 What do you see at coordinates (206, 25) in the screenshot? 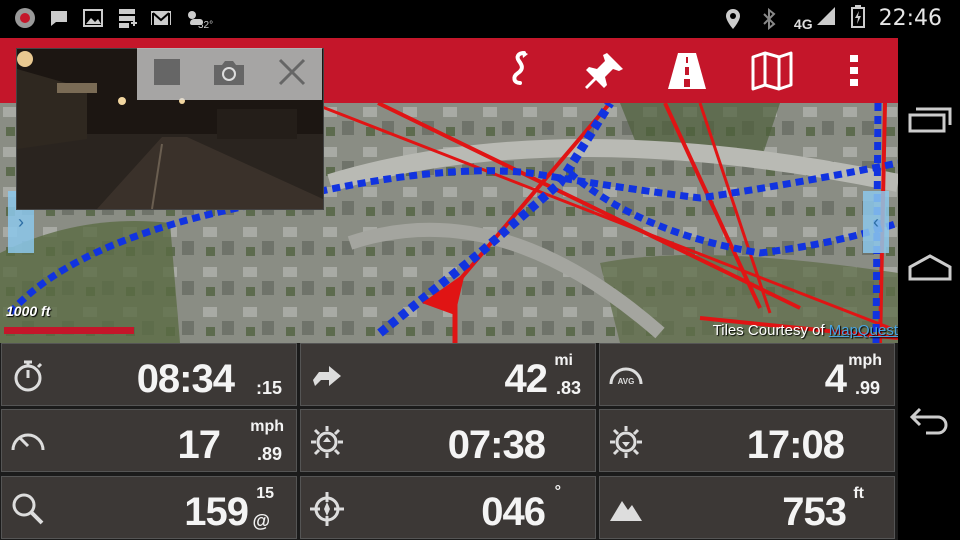
I see `weather-temperature: 32°` at bounding box center [206, 25].